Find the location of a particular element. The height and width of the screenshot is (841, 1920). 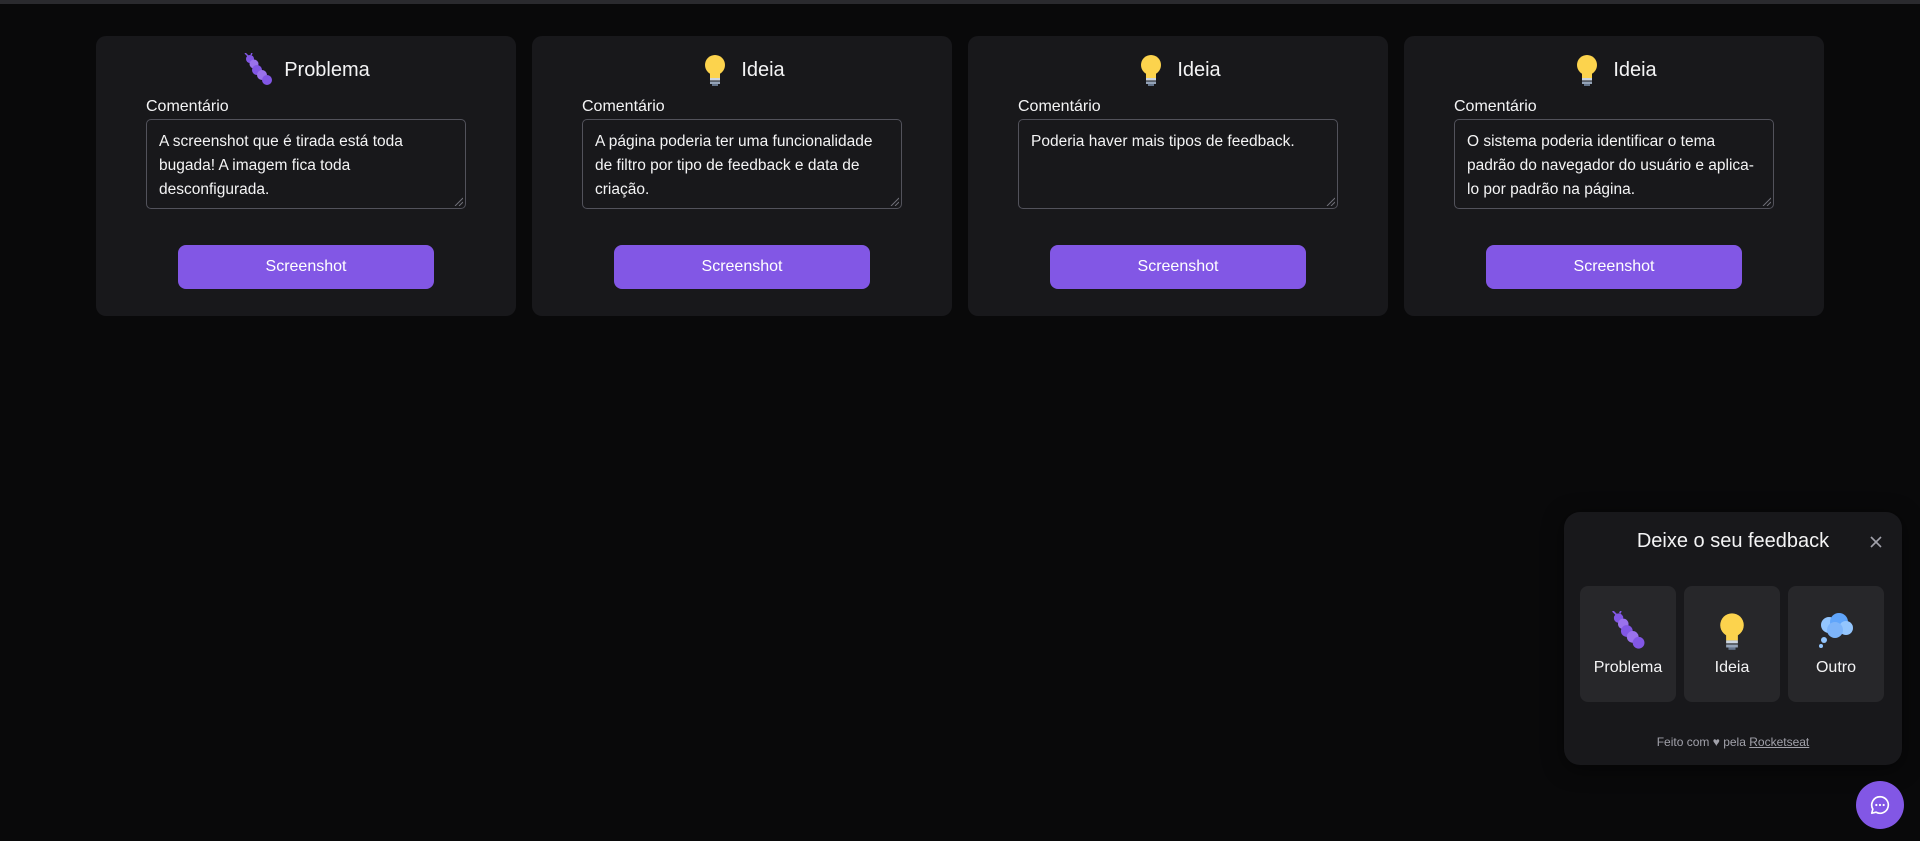

card-title: Problema is located at coordinates (327, 69).